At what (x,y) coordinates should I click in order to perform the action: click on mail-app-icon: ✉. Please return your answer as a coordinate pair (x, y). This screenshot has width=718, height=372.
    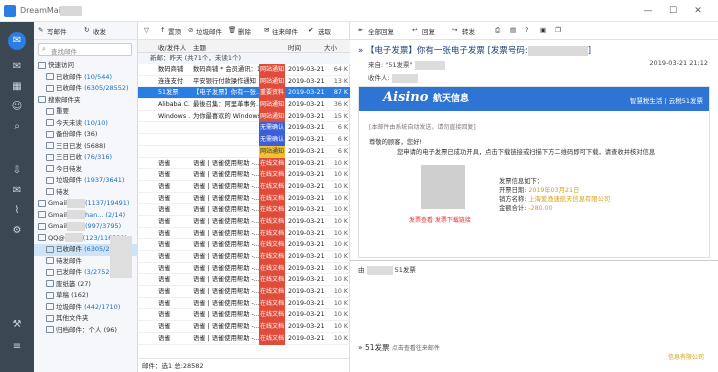
    Looking at the image, I should click on (17, 41).